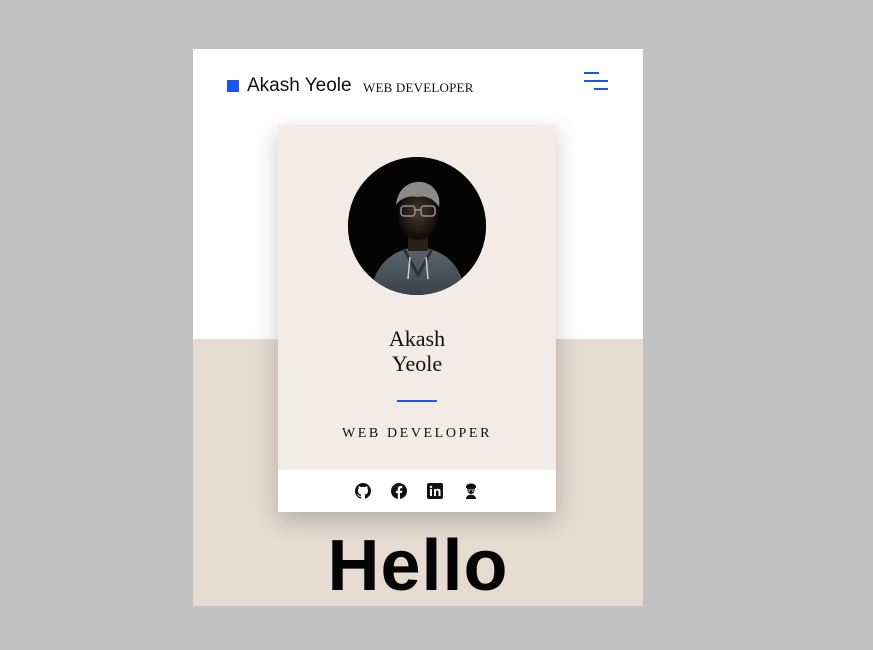 This screenshot has height=650, width=873. I want to click on card-name: Akash Yeole, so click(417, 351).